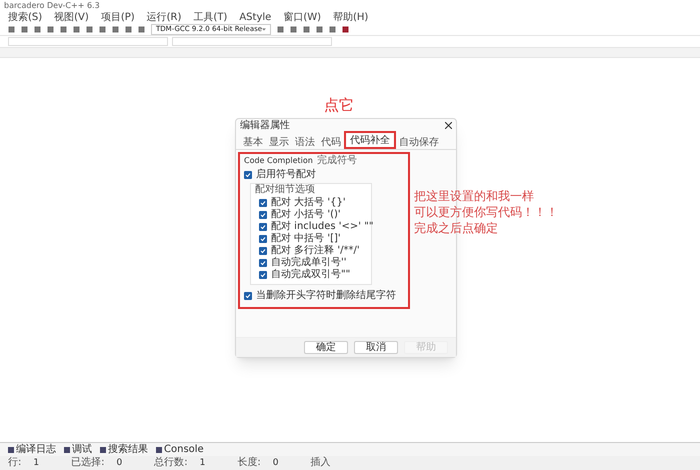 The image size is (700, 470). What do you see at coordinates (310, 274) in the screenshot?
I see `checkbox-label: 自动完成双引号""` at bounding box center [310, 274].